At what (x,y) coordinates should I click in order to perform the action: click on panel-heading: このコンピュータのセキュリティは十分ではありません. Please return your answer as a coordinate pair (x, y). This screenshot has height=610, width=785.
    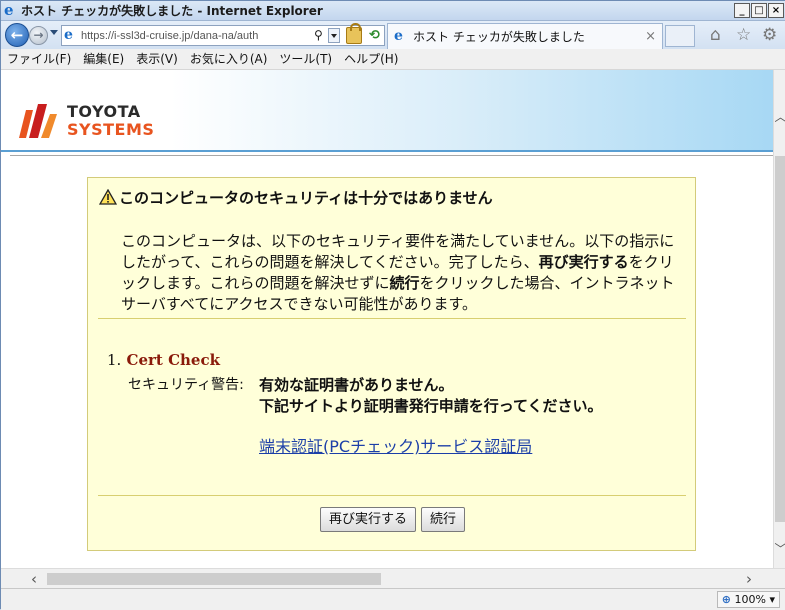
    Looking at the image, I should click on (296, 198).